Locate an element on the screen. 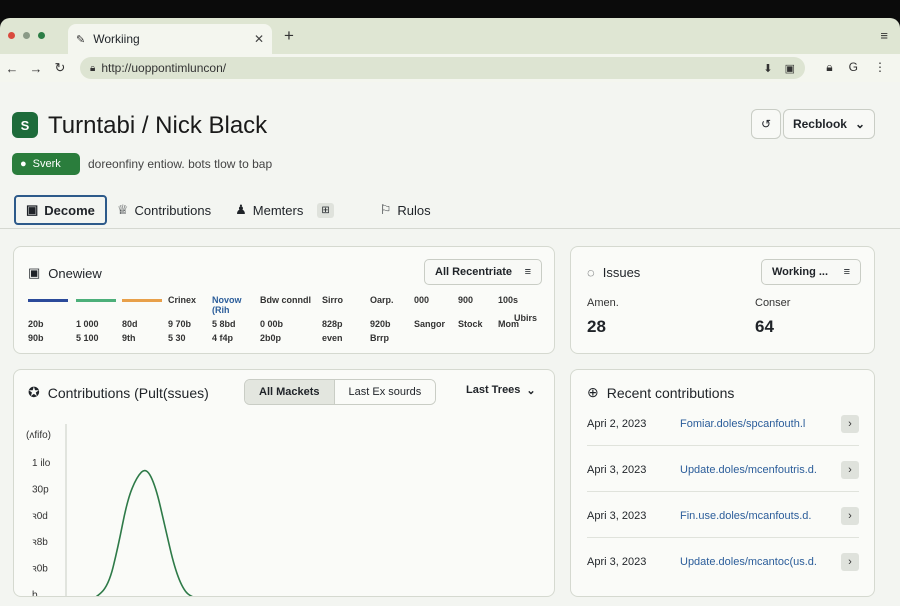 This screenshot has height=606, width=900. overview-cell: 90b is located at coordinates (36, 338).